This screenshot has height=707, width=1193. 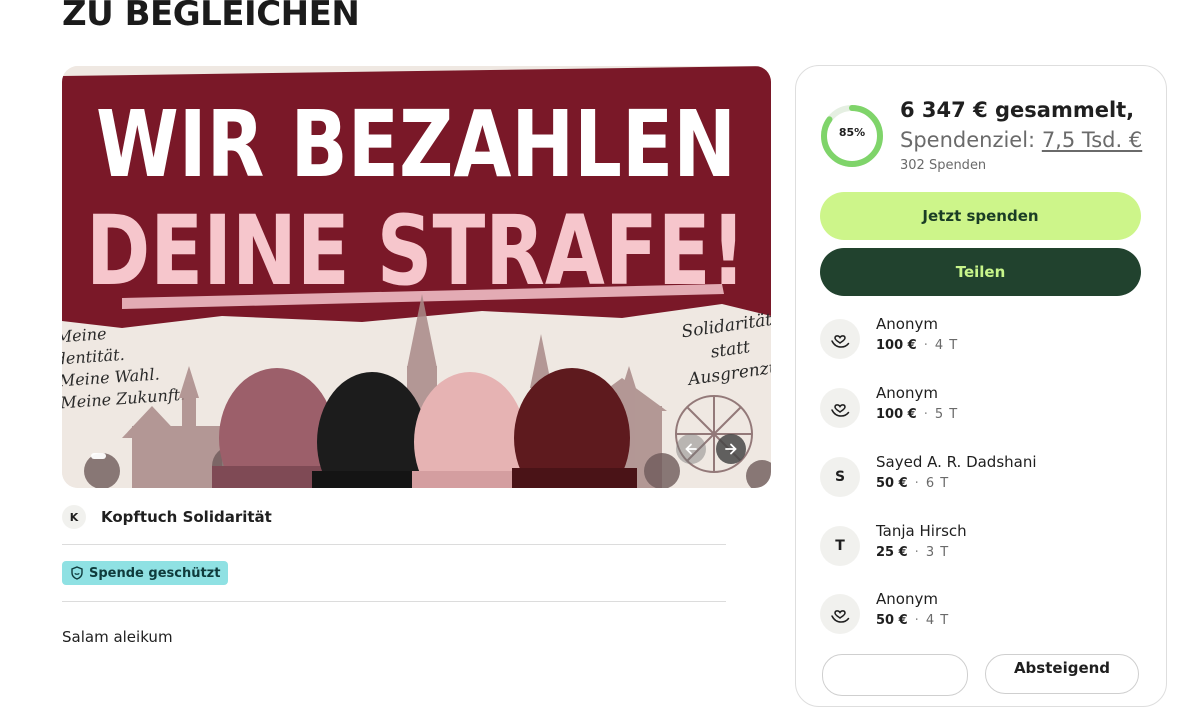 What do you see at coordinates (77, 573) in the screenshot?
I see `shield-icon` at bounding box center [77, 573].